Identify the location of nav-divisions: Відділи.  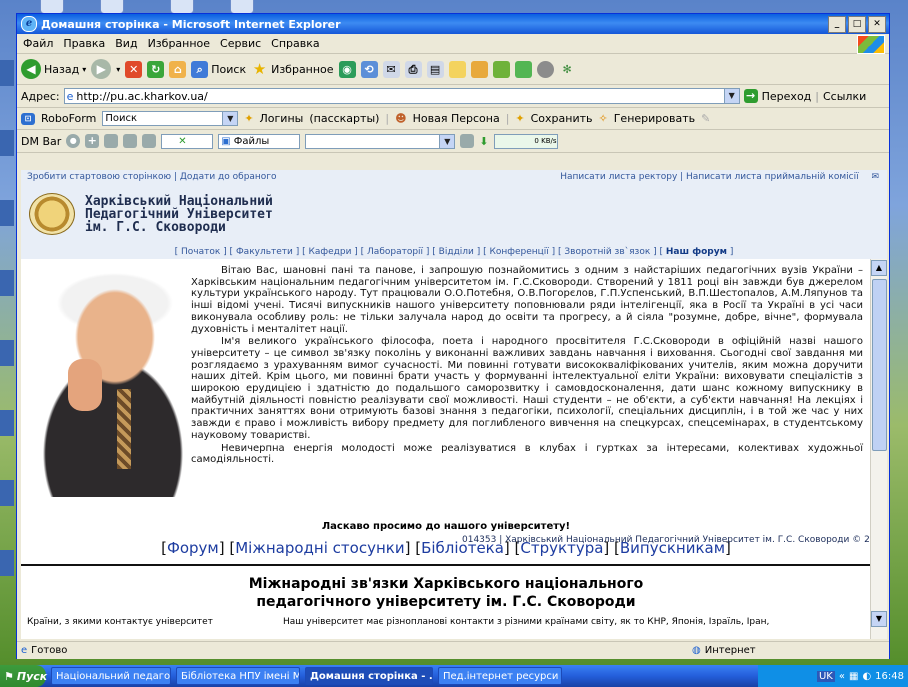
(456, 252).